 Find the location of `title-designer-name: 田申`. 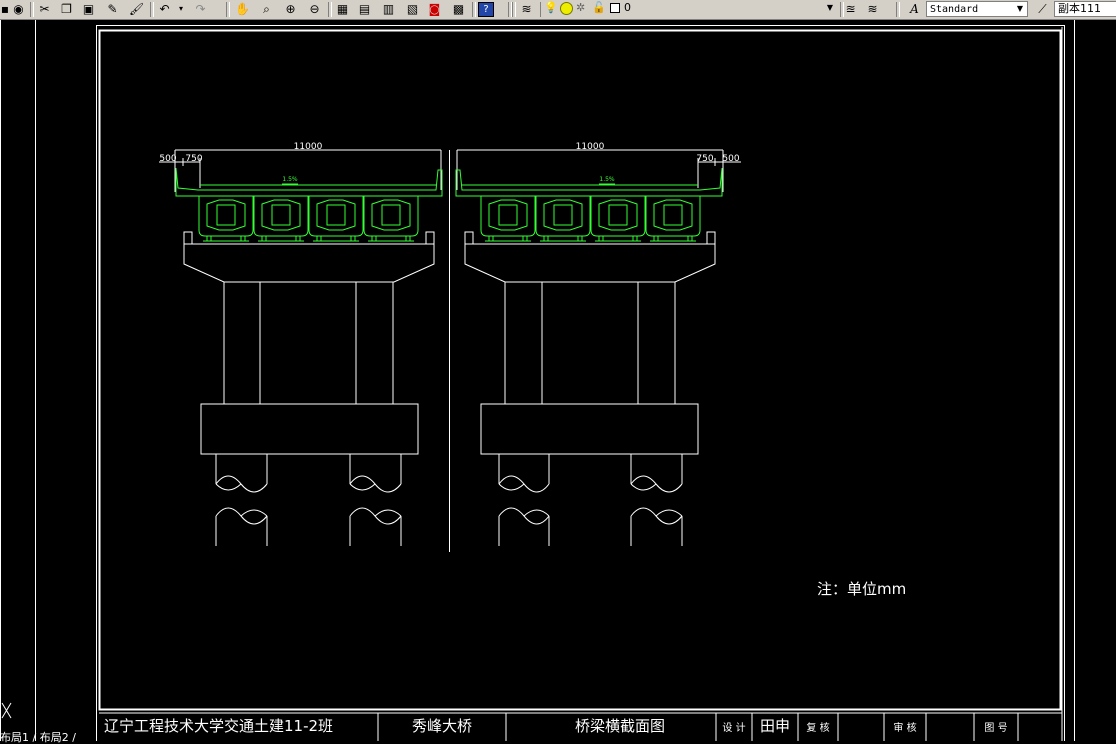

title-designer-name: 田申 is located at coordinates (775, 726).